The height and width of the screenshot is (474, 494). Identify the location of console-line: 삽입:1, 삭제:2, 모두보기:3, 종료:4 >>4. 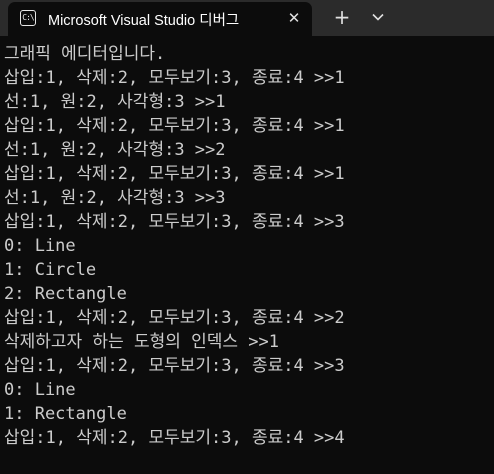
(174, 438).